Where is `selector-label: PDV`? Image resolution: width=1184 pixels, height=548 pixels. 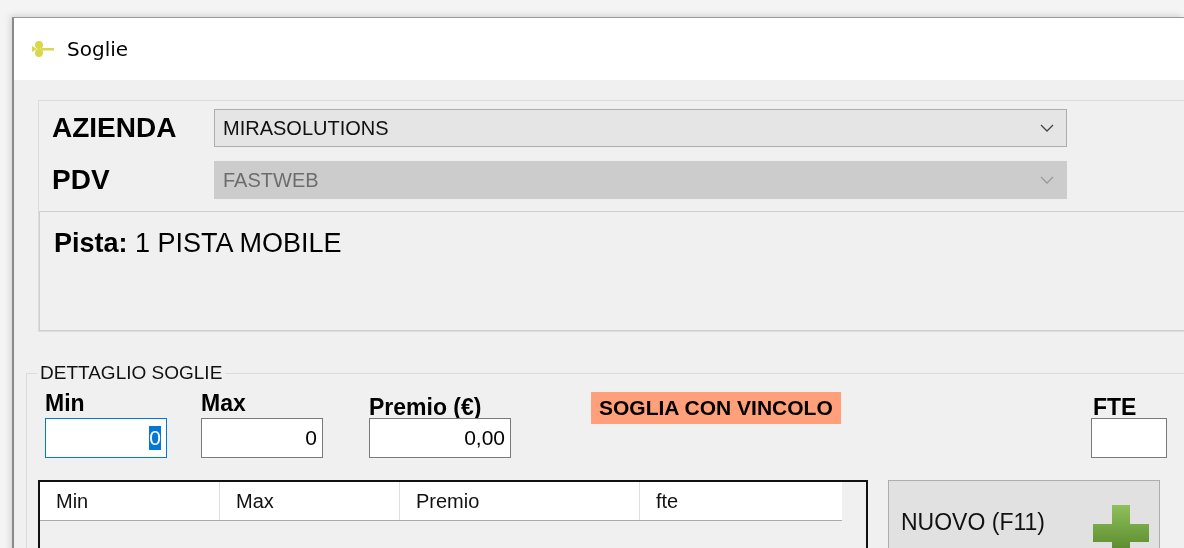
selector-label: PDV is located at coordinates (81, 180).